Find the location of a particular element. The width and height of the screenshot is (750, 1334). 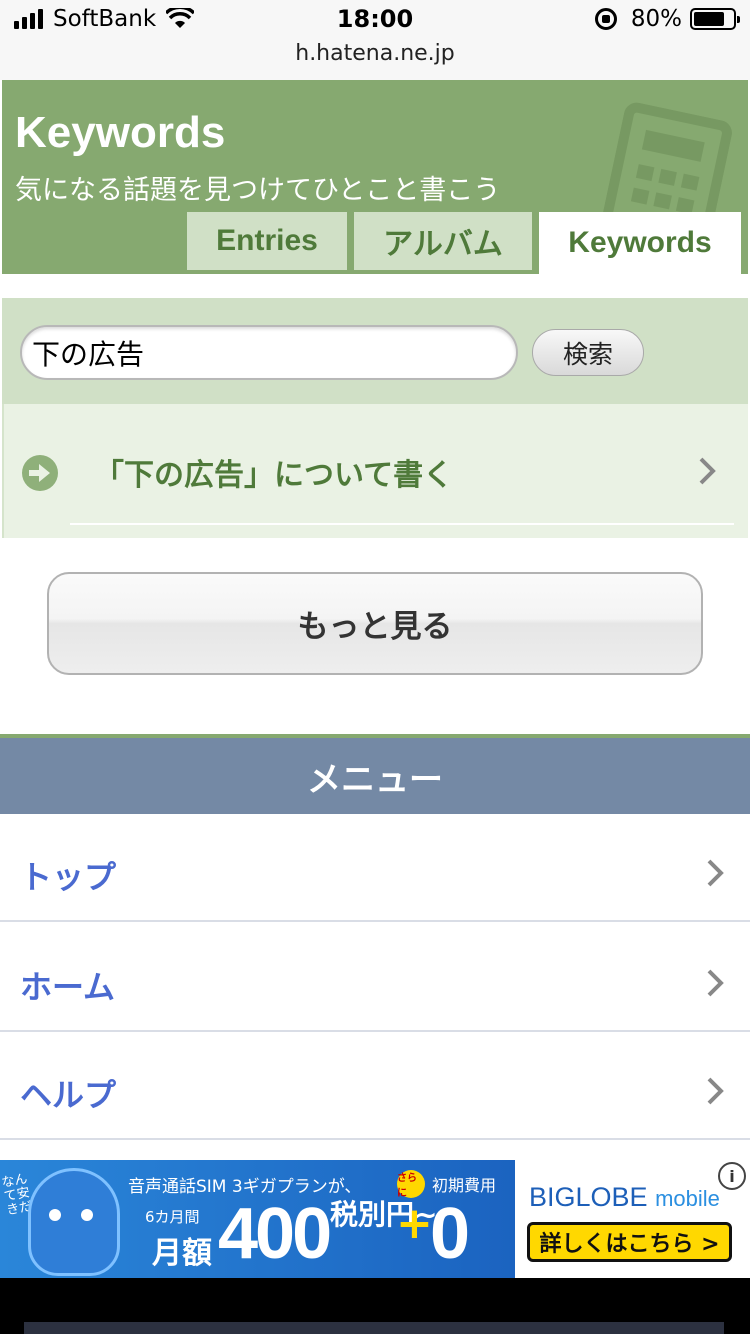

ad-initial-fee: 初期費用 is located at coordinates (464, 1185).